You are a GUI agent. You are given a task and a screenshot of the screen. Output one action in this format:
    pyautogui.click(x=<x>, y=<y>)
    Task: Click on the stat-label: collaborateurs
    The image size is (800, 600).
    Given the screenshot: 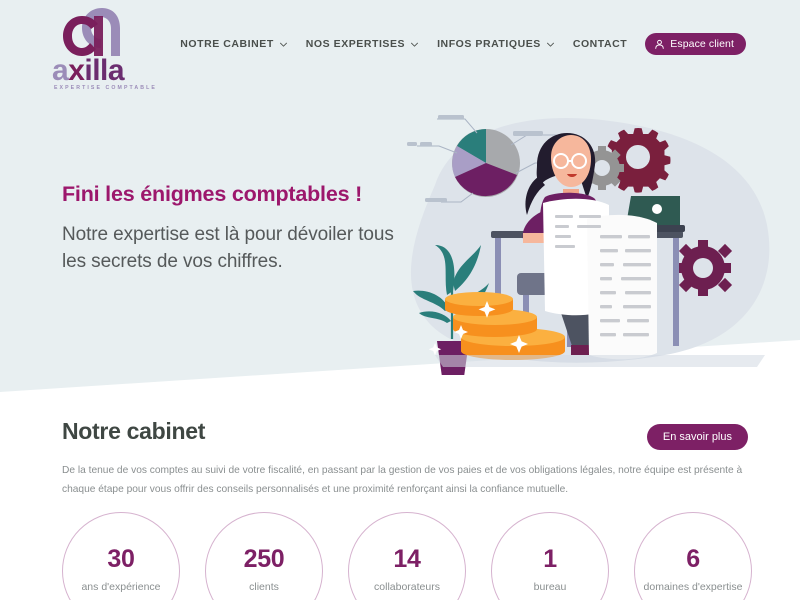 What is the action you would take?
    pyautogui.click(x=407, y=587)
    